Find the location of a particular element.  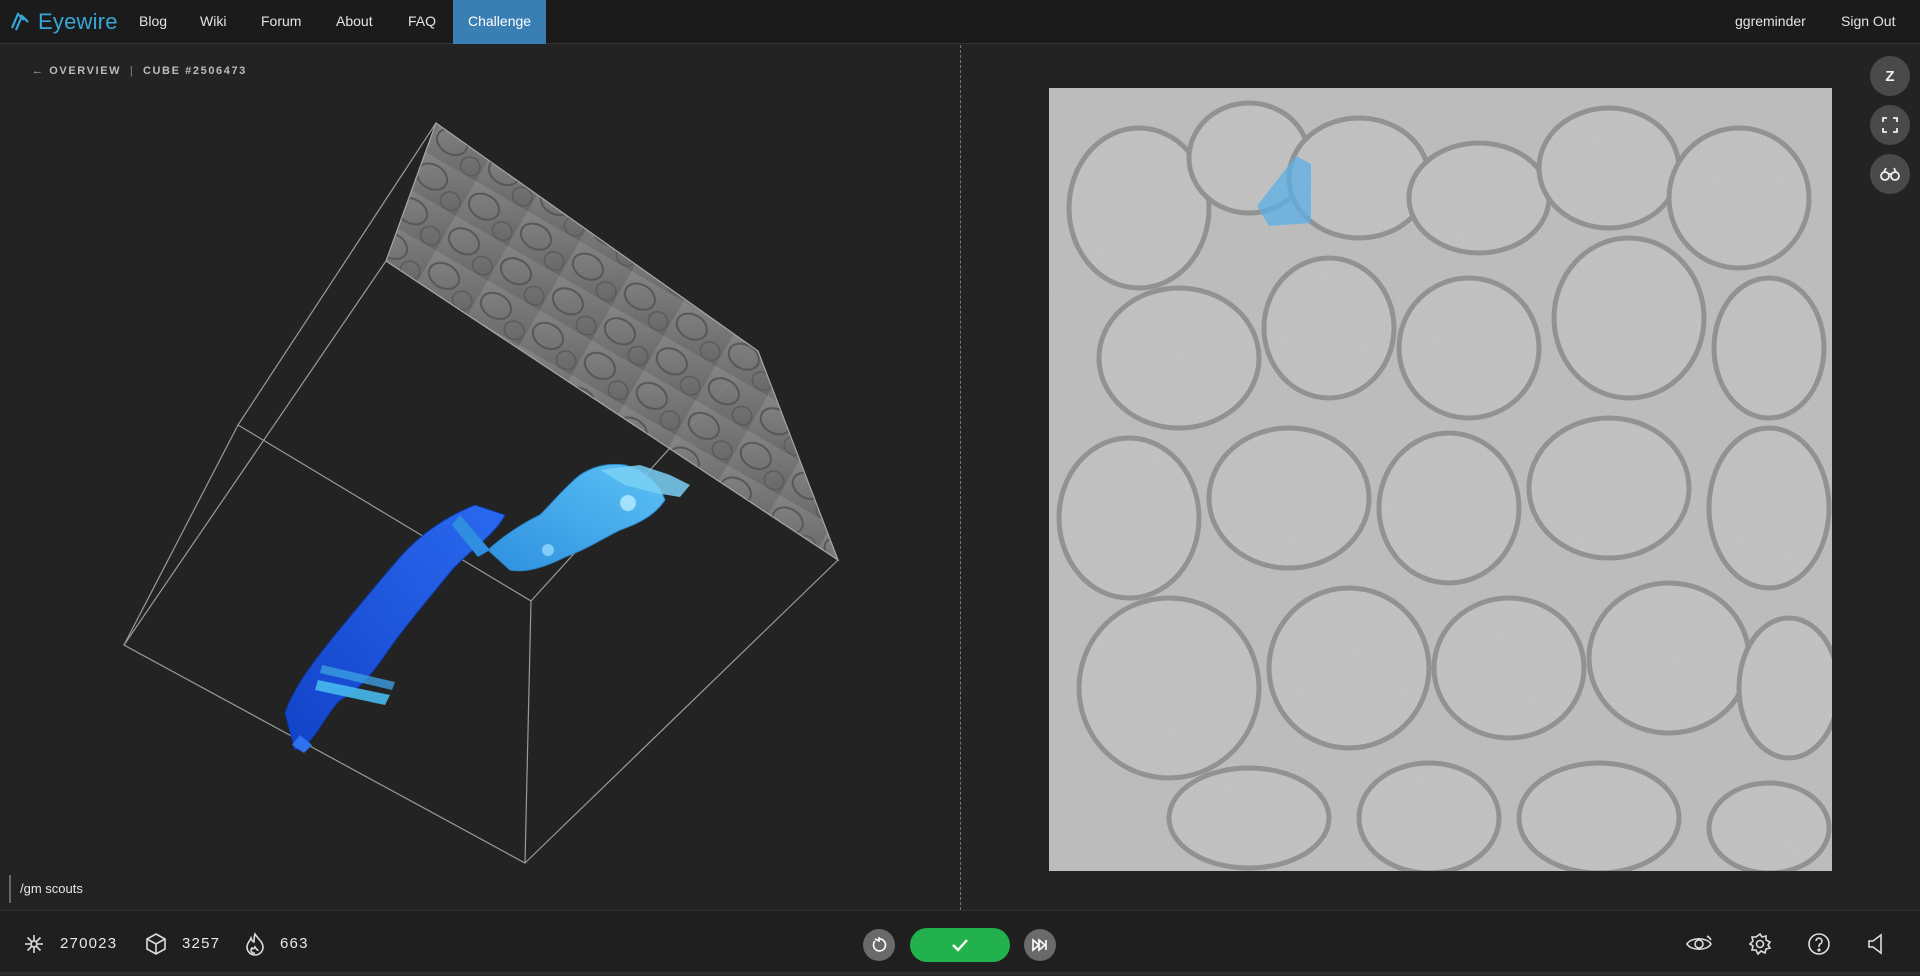

flame-icon is located at coordinates (255, 943).